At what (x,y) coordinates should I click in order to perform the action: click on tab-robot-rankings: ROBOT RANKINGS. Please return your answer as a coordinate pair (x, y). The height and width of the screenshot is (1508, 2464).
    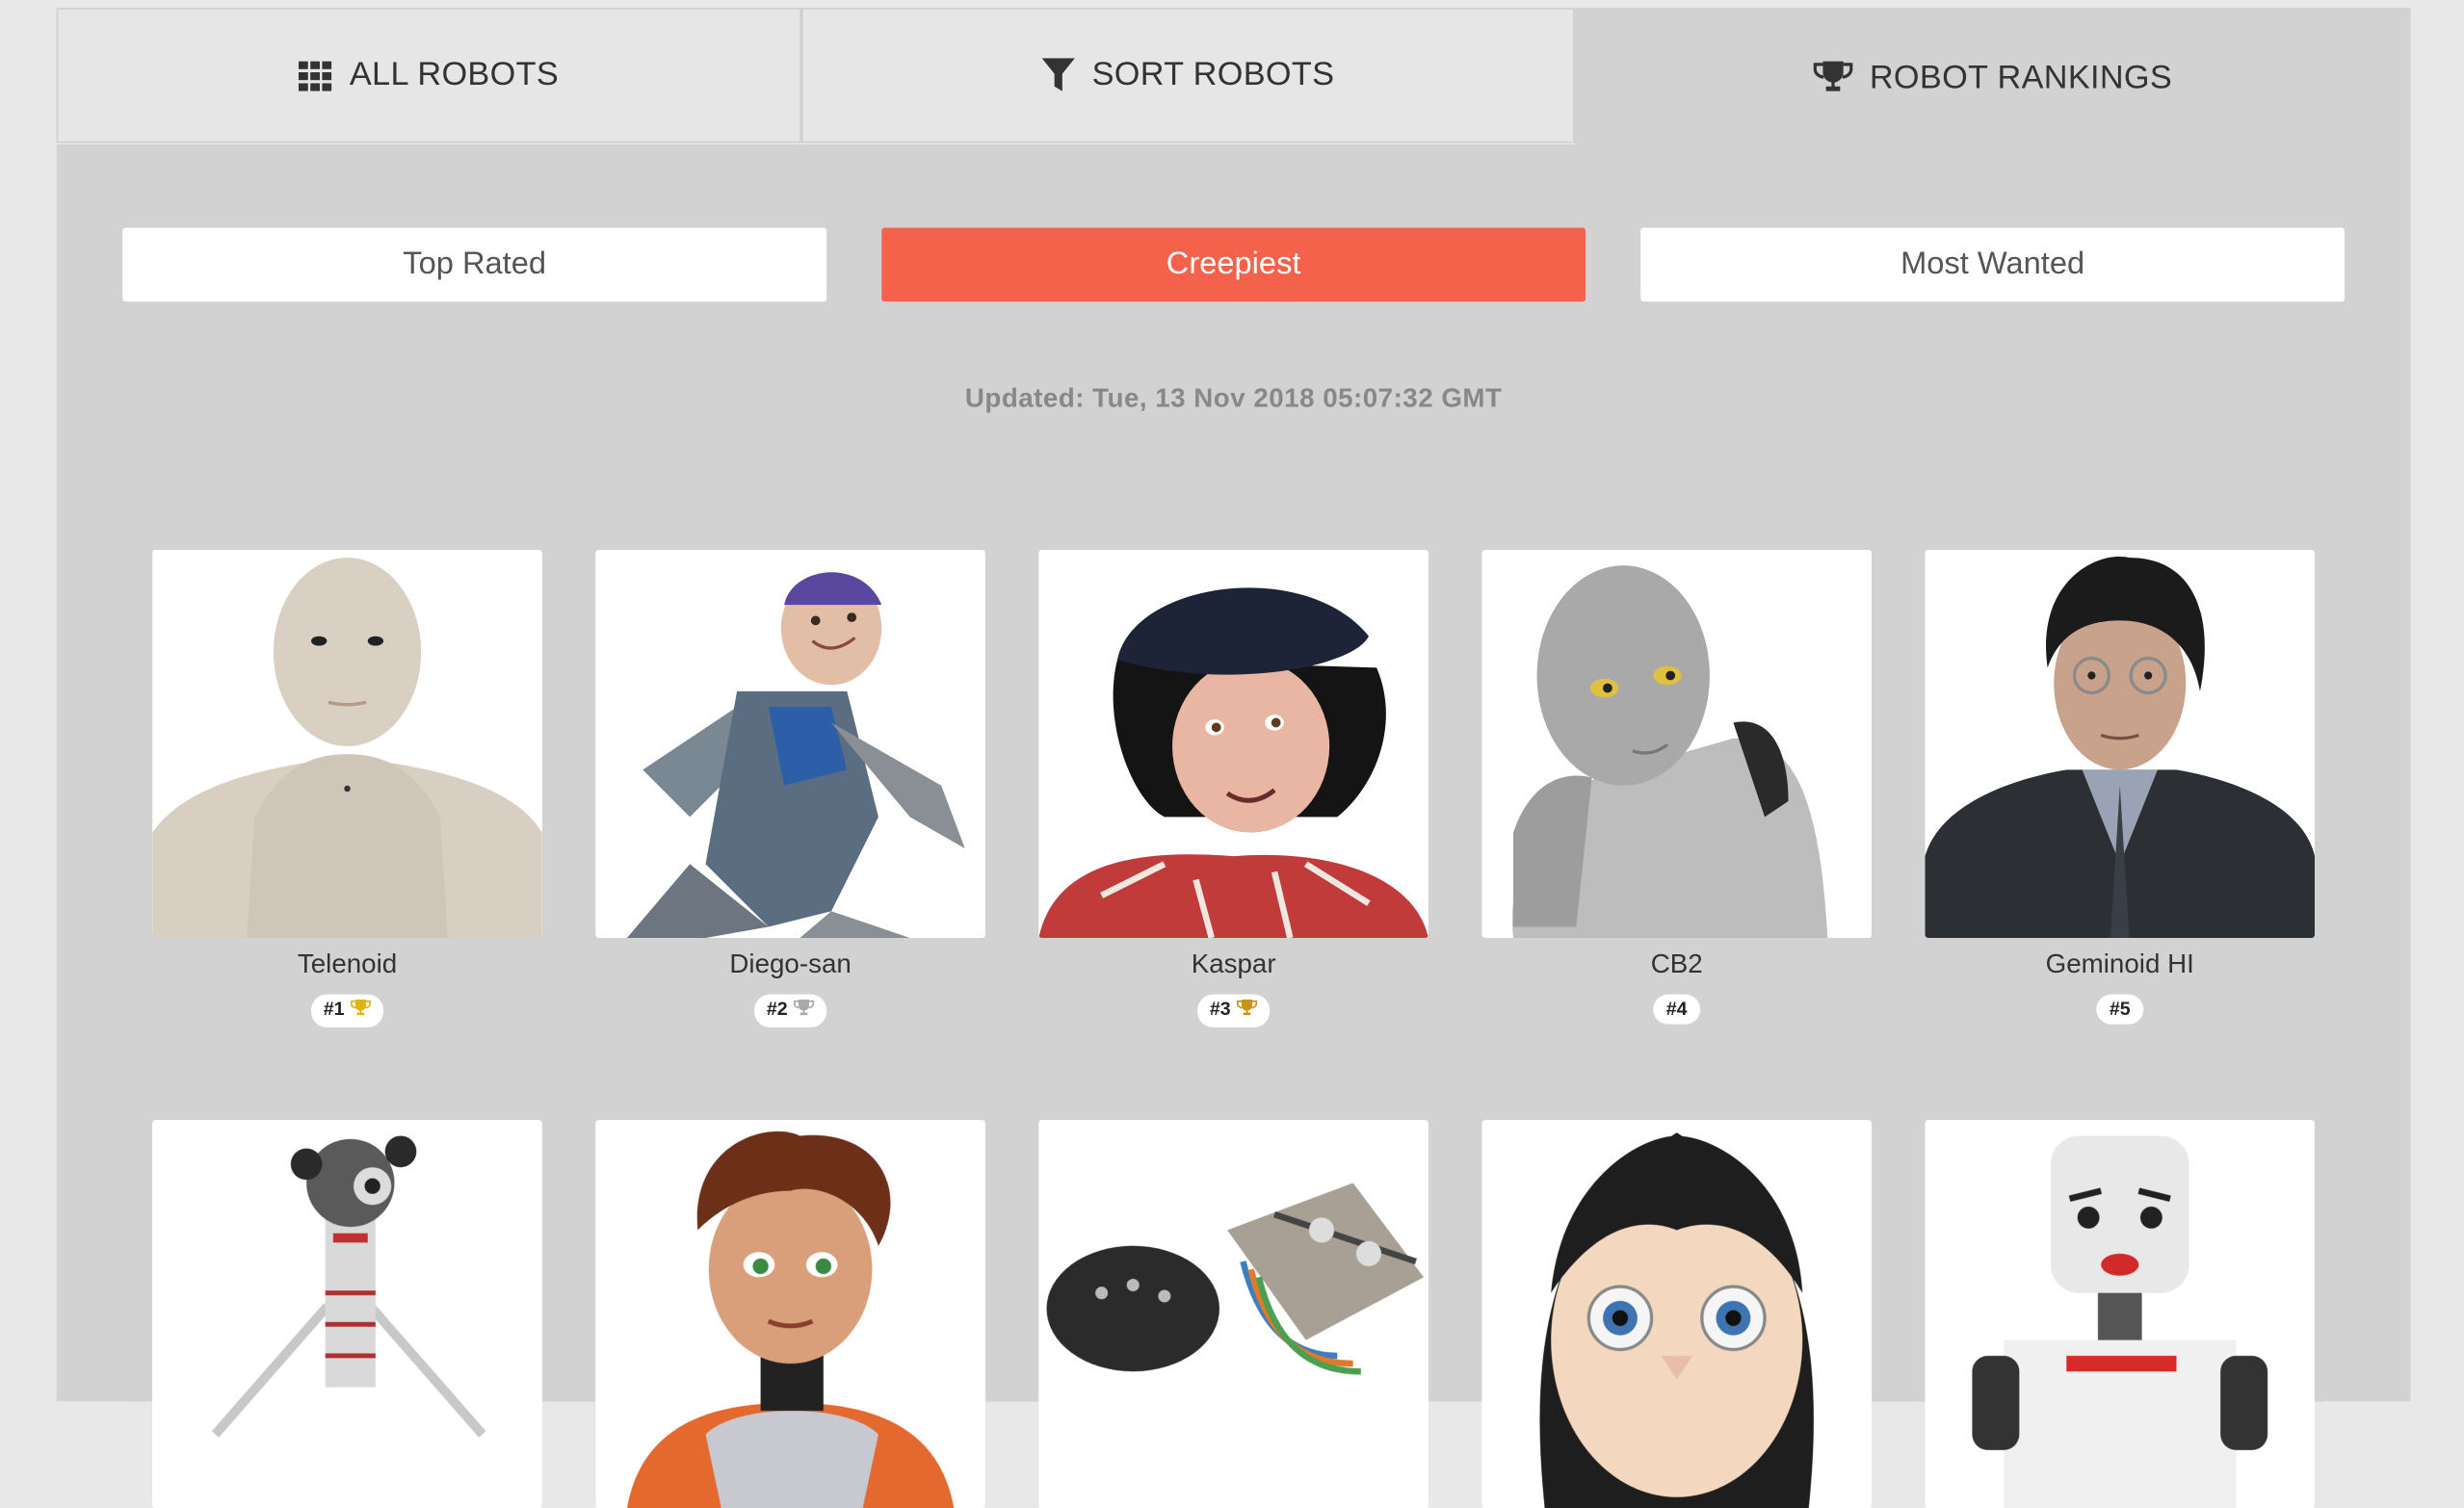
    Looking at the image, I should click on (1993, 78).